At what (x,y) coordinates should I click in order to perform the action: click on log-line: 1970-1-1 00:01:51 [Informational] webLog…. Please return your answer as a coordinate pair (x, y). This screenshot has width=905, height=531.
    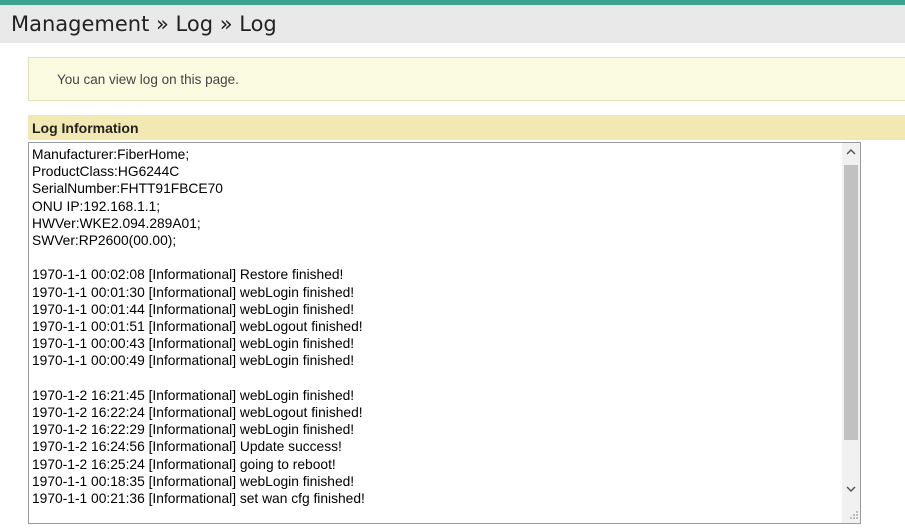
    Looking at the image, I should click on (197, 327).